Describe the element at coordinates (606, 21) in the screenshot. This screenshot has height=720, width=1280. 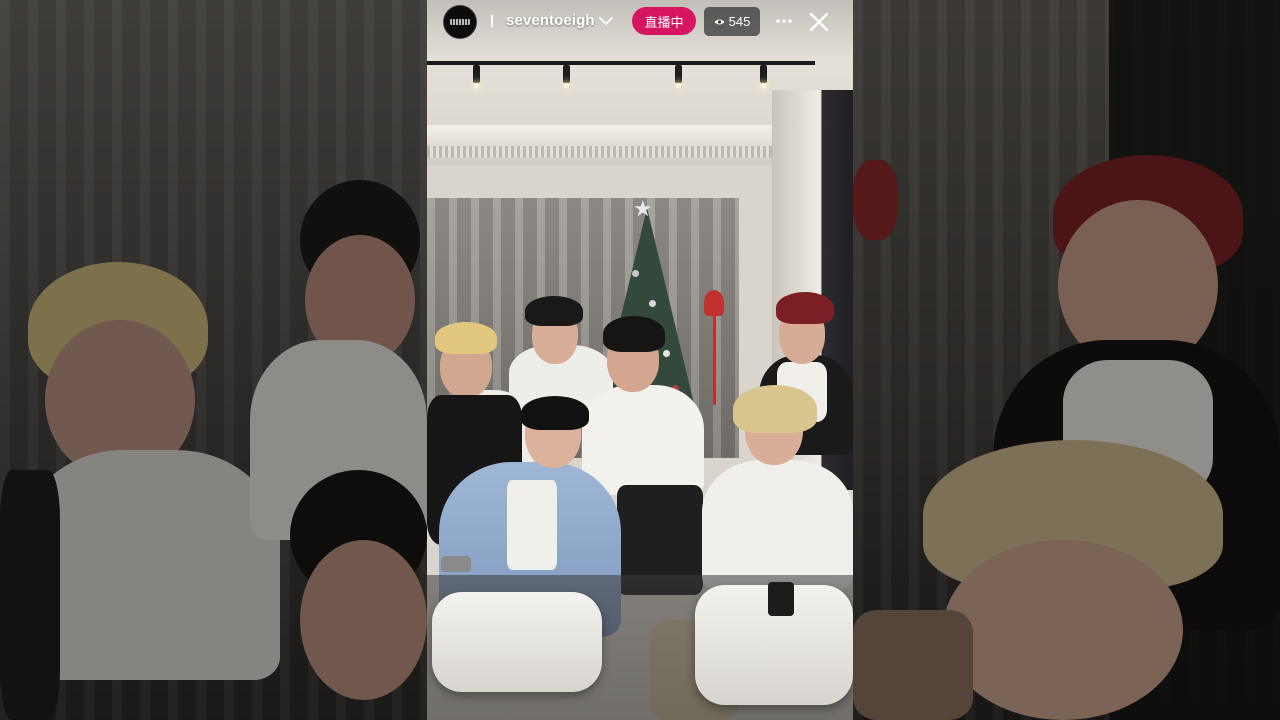
I see `chevron-down-icon` at that location.